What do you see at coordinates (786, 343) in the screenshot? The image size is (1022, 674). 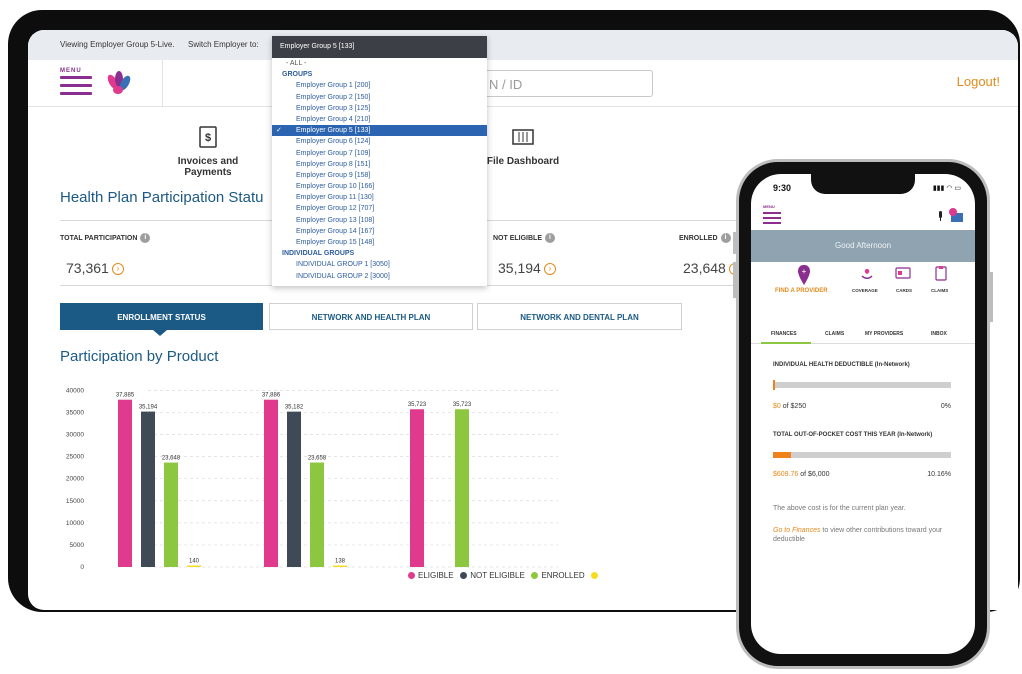 I see `active-tab-underline` at bounding box center [786, 343].